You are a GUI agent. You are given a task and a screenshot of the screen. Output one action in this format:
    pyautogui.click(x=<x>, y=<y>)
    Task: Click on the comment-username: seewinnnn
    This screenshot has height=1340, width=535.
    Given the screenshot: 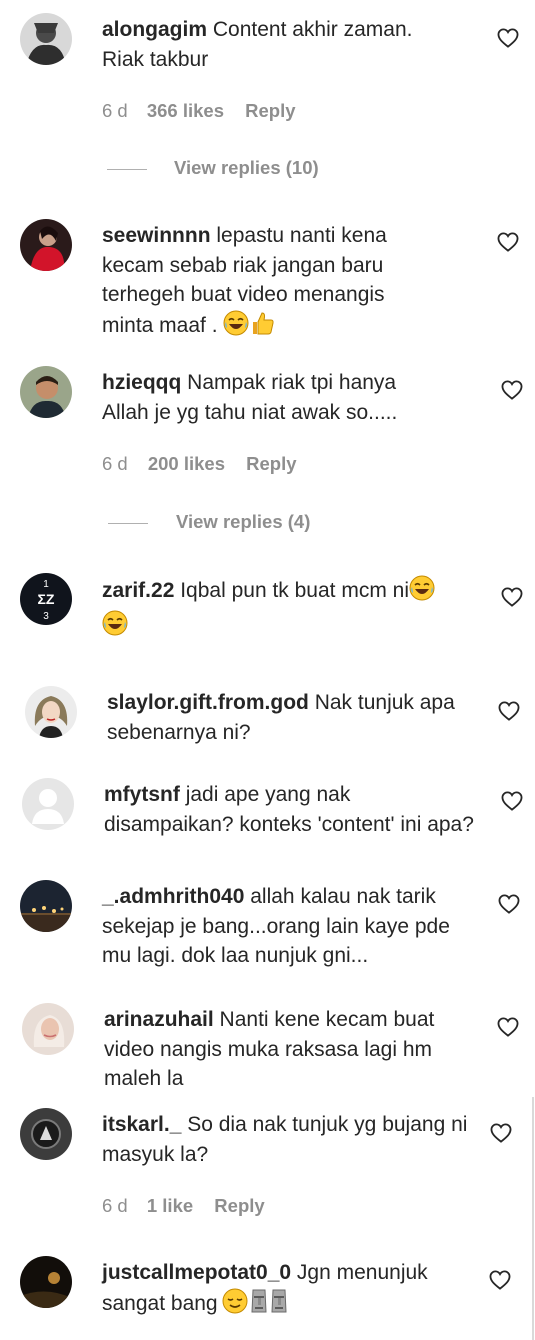 What is the action you would take?
    pyautogui.click(x=156, y=235)
    